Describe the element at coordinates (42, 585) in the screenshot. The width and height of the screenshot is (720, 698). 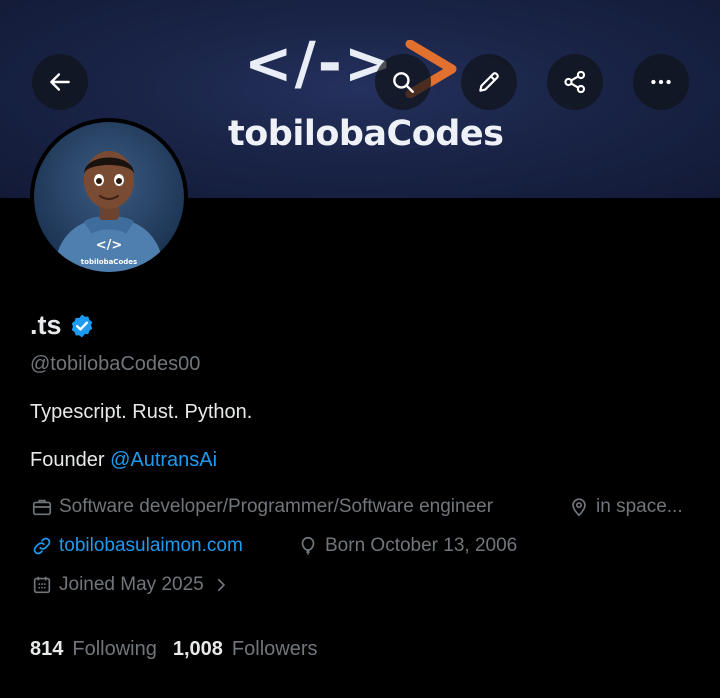
I see `calendar-icon` at that location.